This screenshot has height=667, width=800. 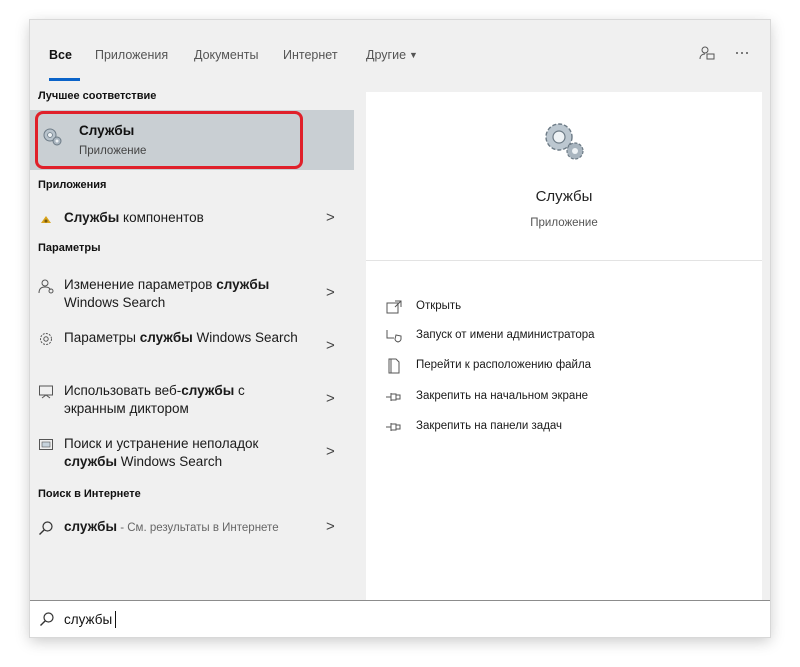 I want to click on action-label: Запуск от имени администратора, so click(x=505, y=335).